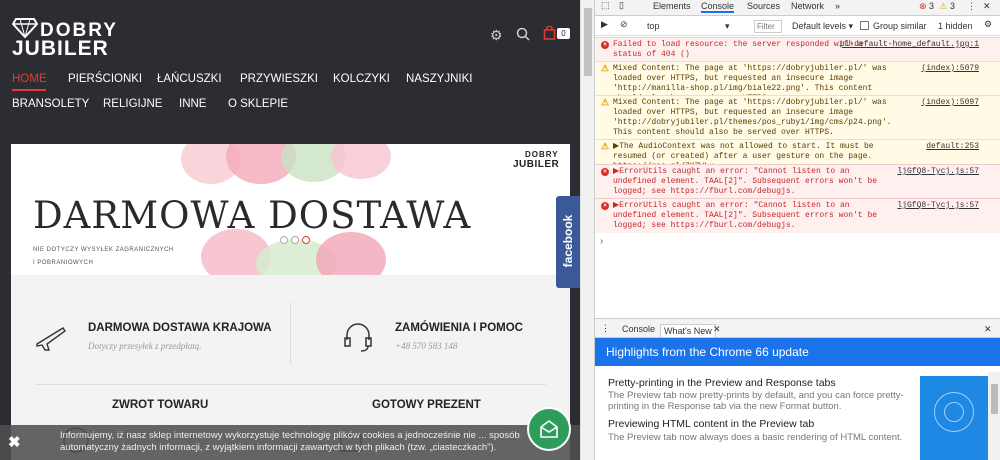 This screenshot has height=460, width=1000. What do you see at coordinates (923, 6) in the screenshot?
I see `error-count-icon: ⊗` at bounding box center [923, 6].